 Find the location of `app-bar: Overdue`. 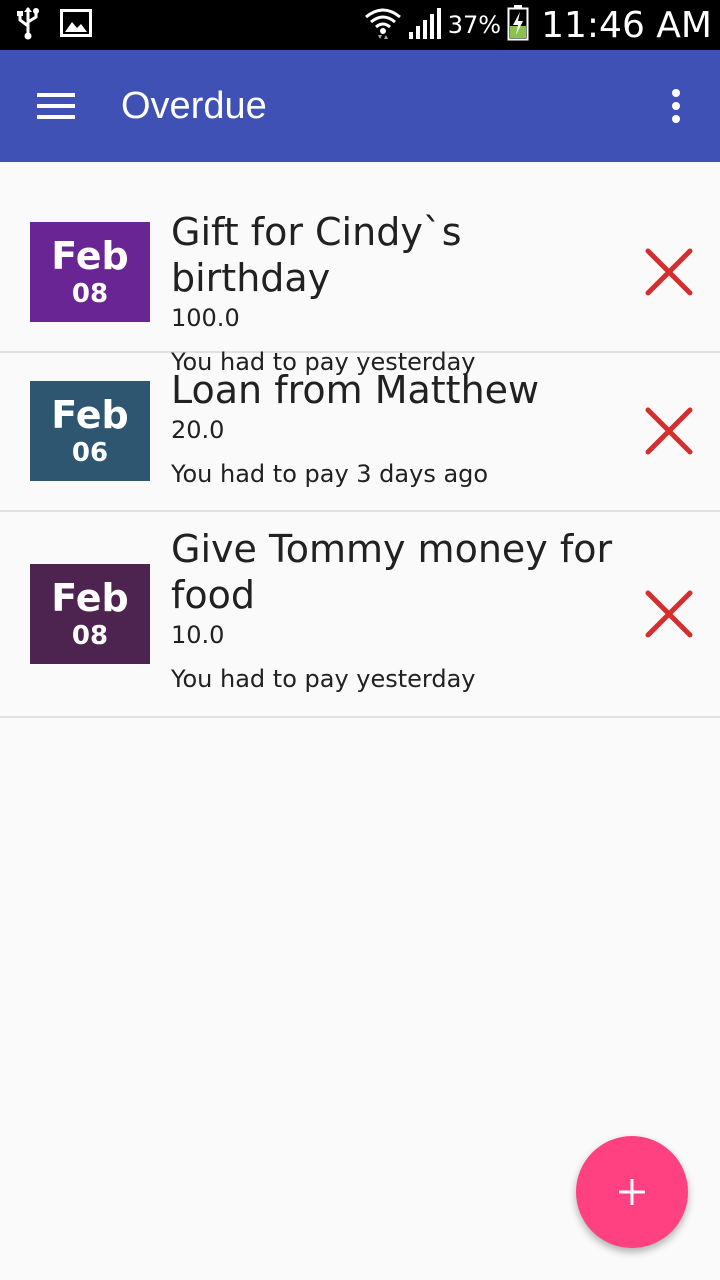

app-bar: Overdue is located at coordinates (360, 106).